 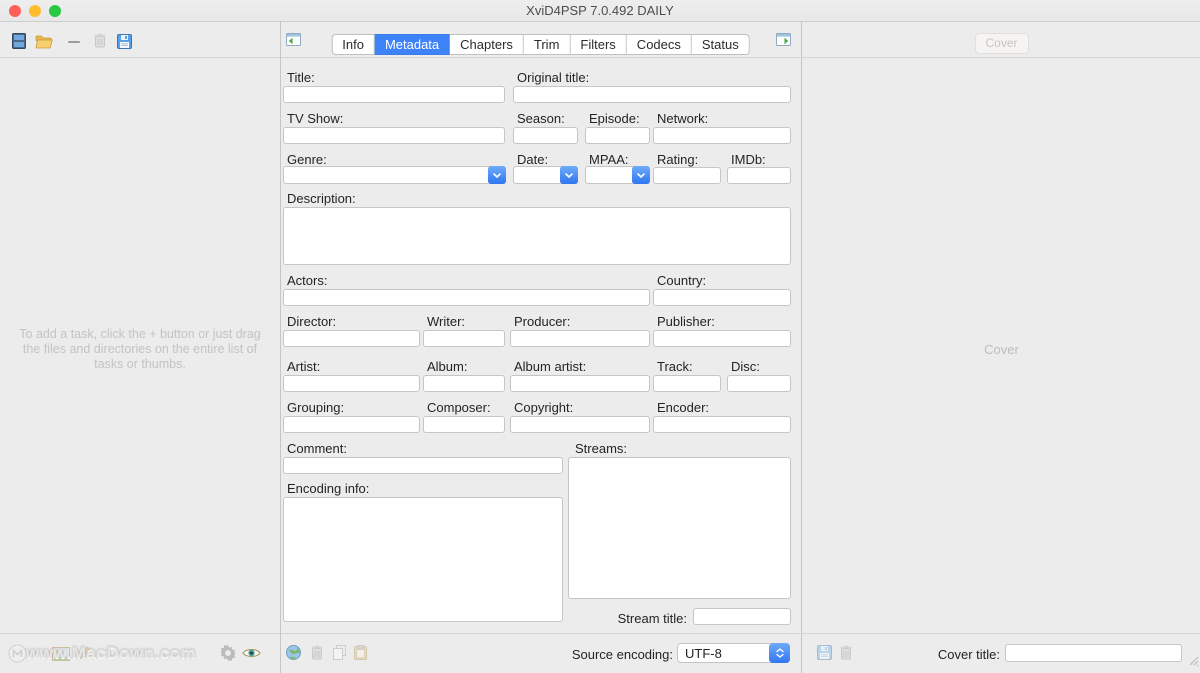 I want to click on disc-label: Disc:, so click(x=745, y=366).